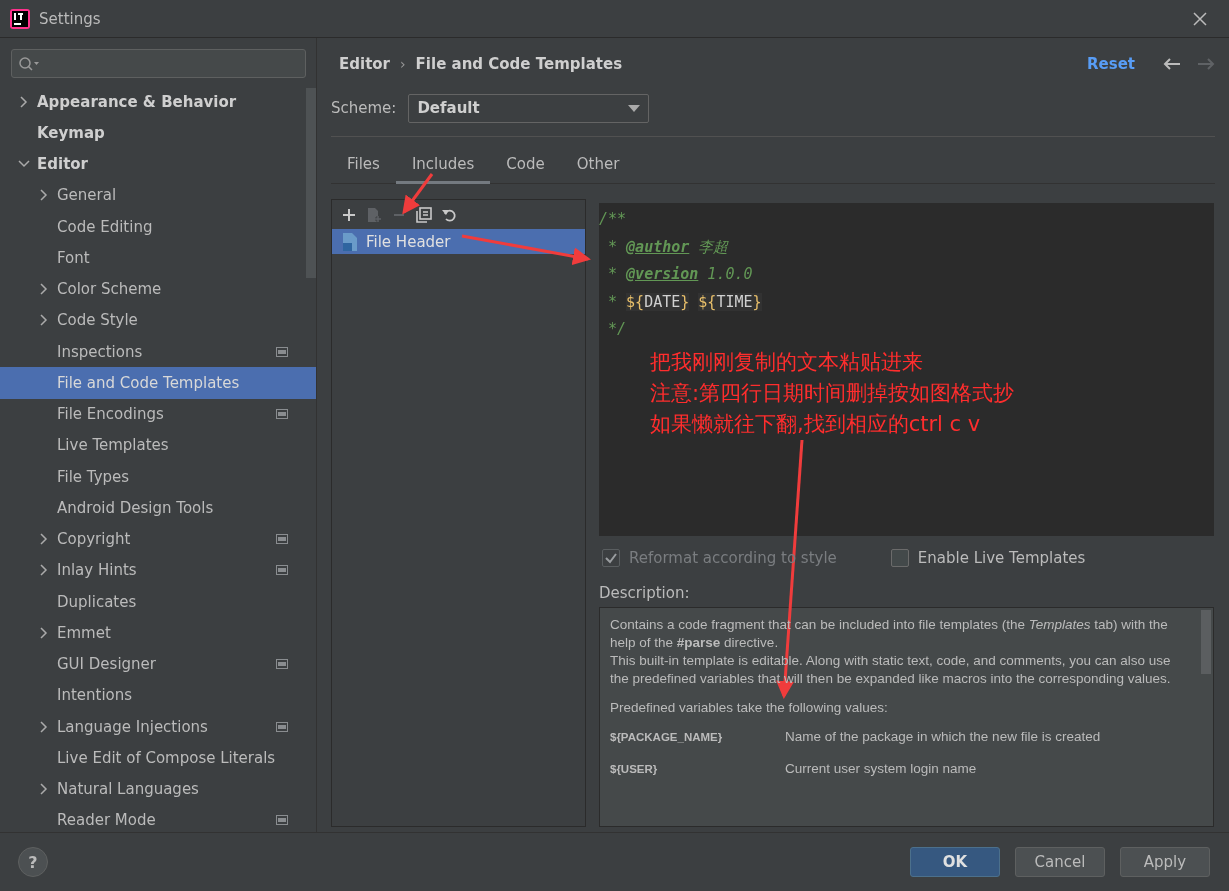 The height and width of the screenshot is (891, 1229). I want to click on annotation-arrow, so click(418, 194).